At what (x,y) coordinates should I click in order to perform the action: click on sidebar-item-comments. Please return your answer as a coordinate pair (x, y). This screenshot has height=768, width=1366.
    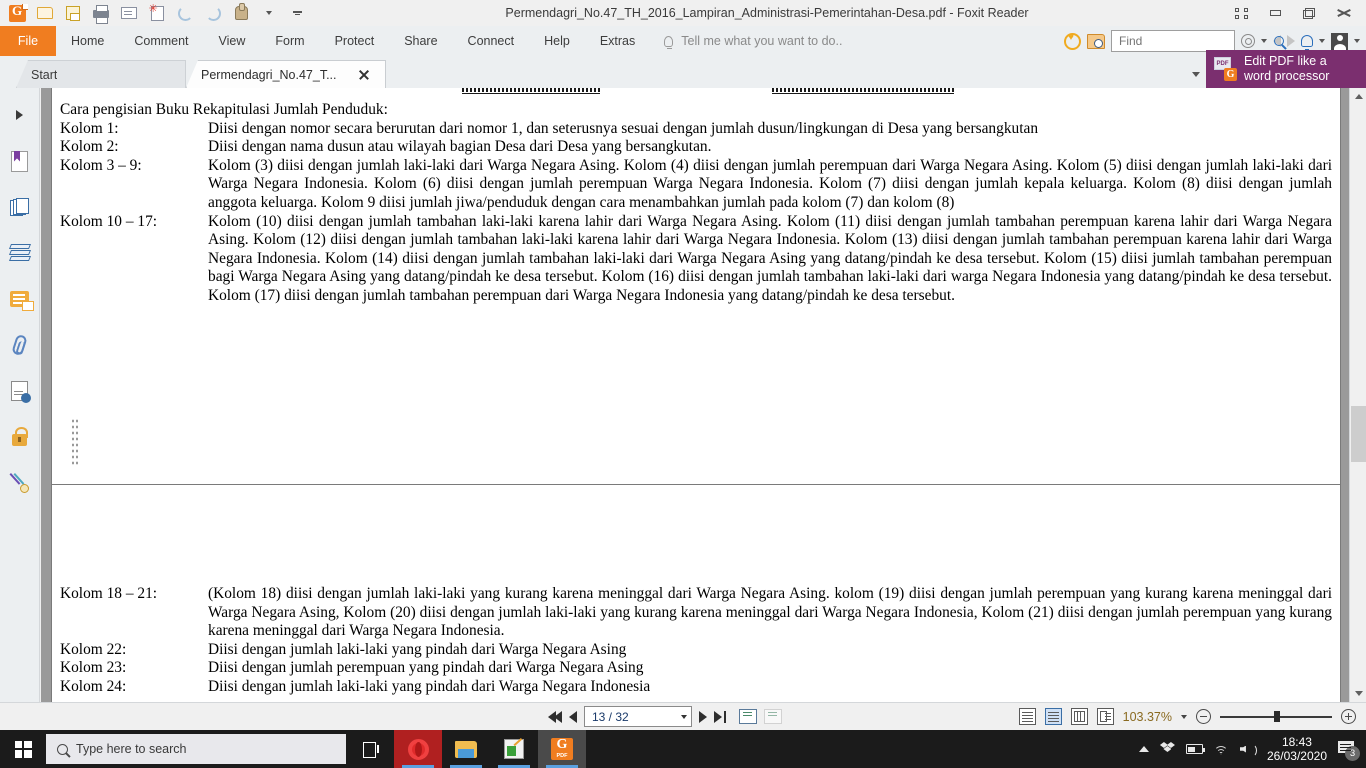
    Looking at the image, I should click on (20, 299).